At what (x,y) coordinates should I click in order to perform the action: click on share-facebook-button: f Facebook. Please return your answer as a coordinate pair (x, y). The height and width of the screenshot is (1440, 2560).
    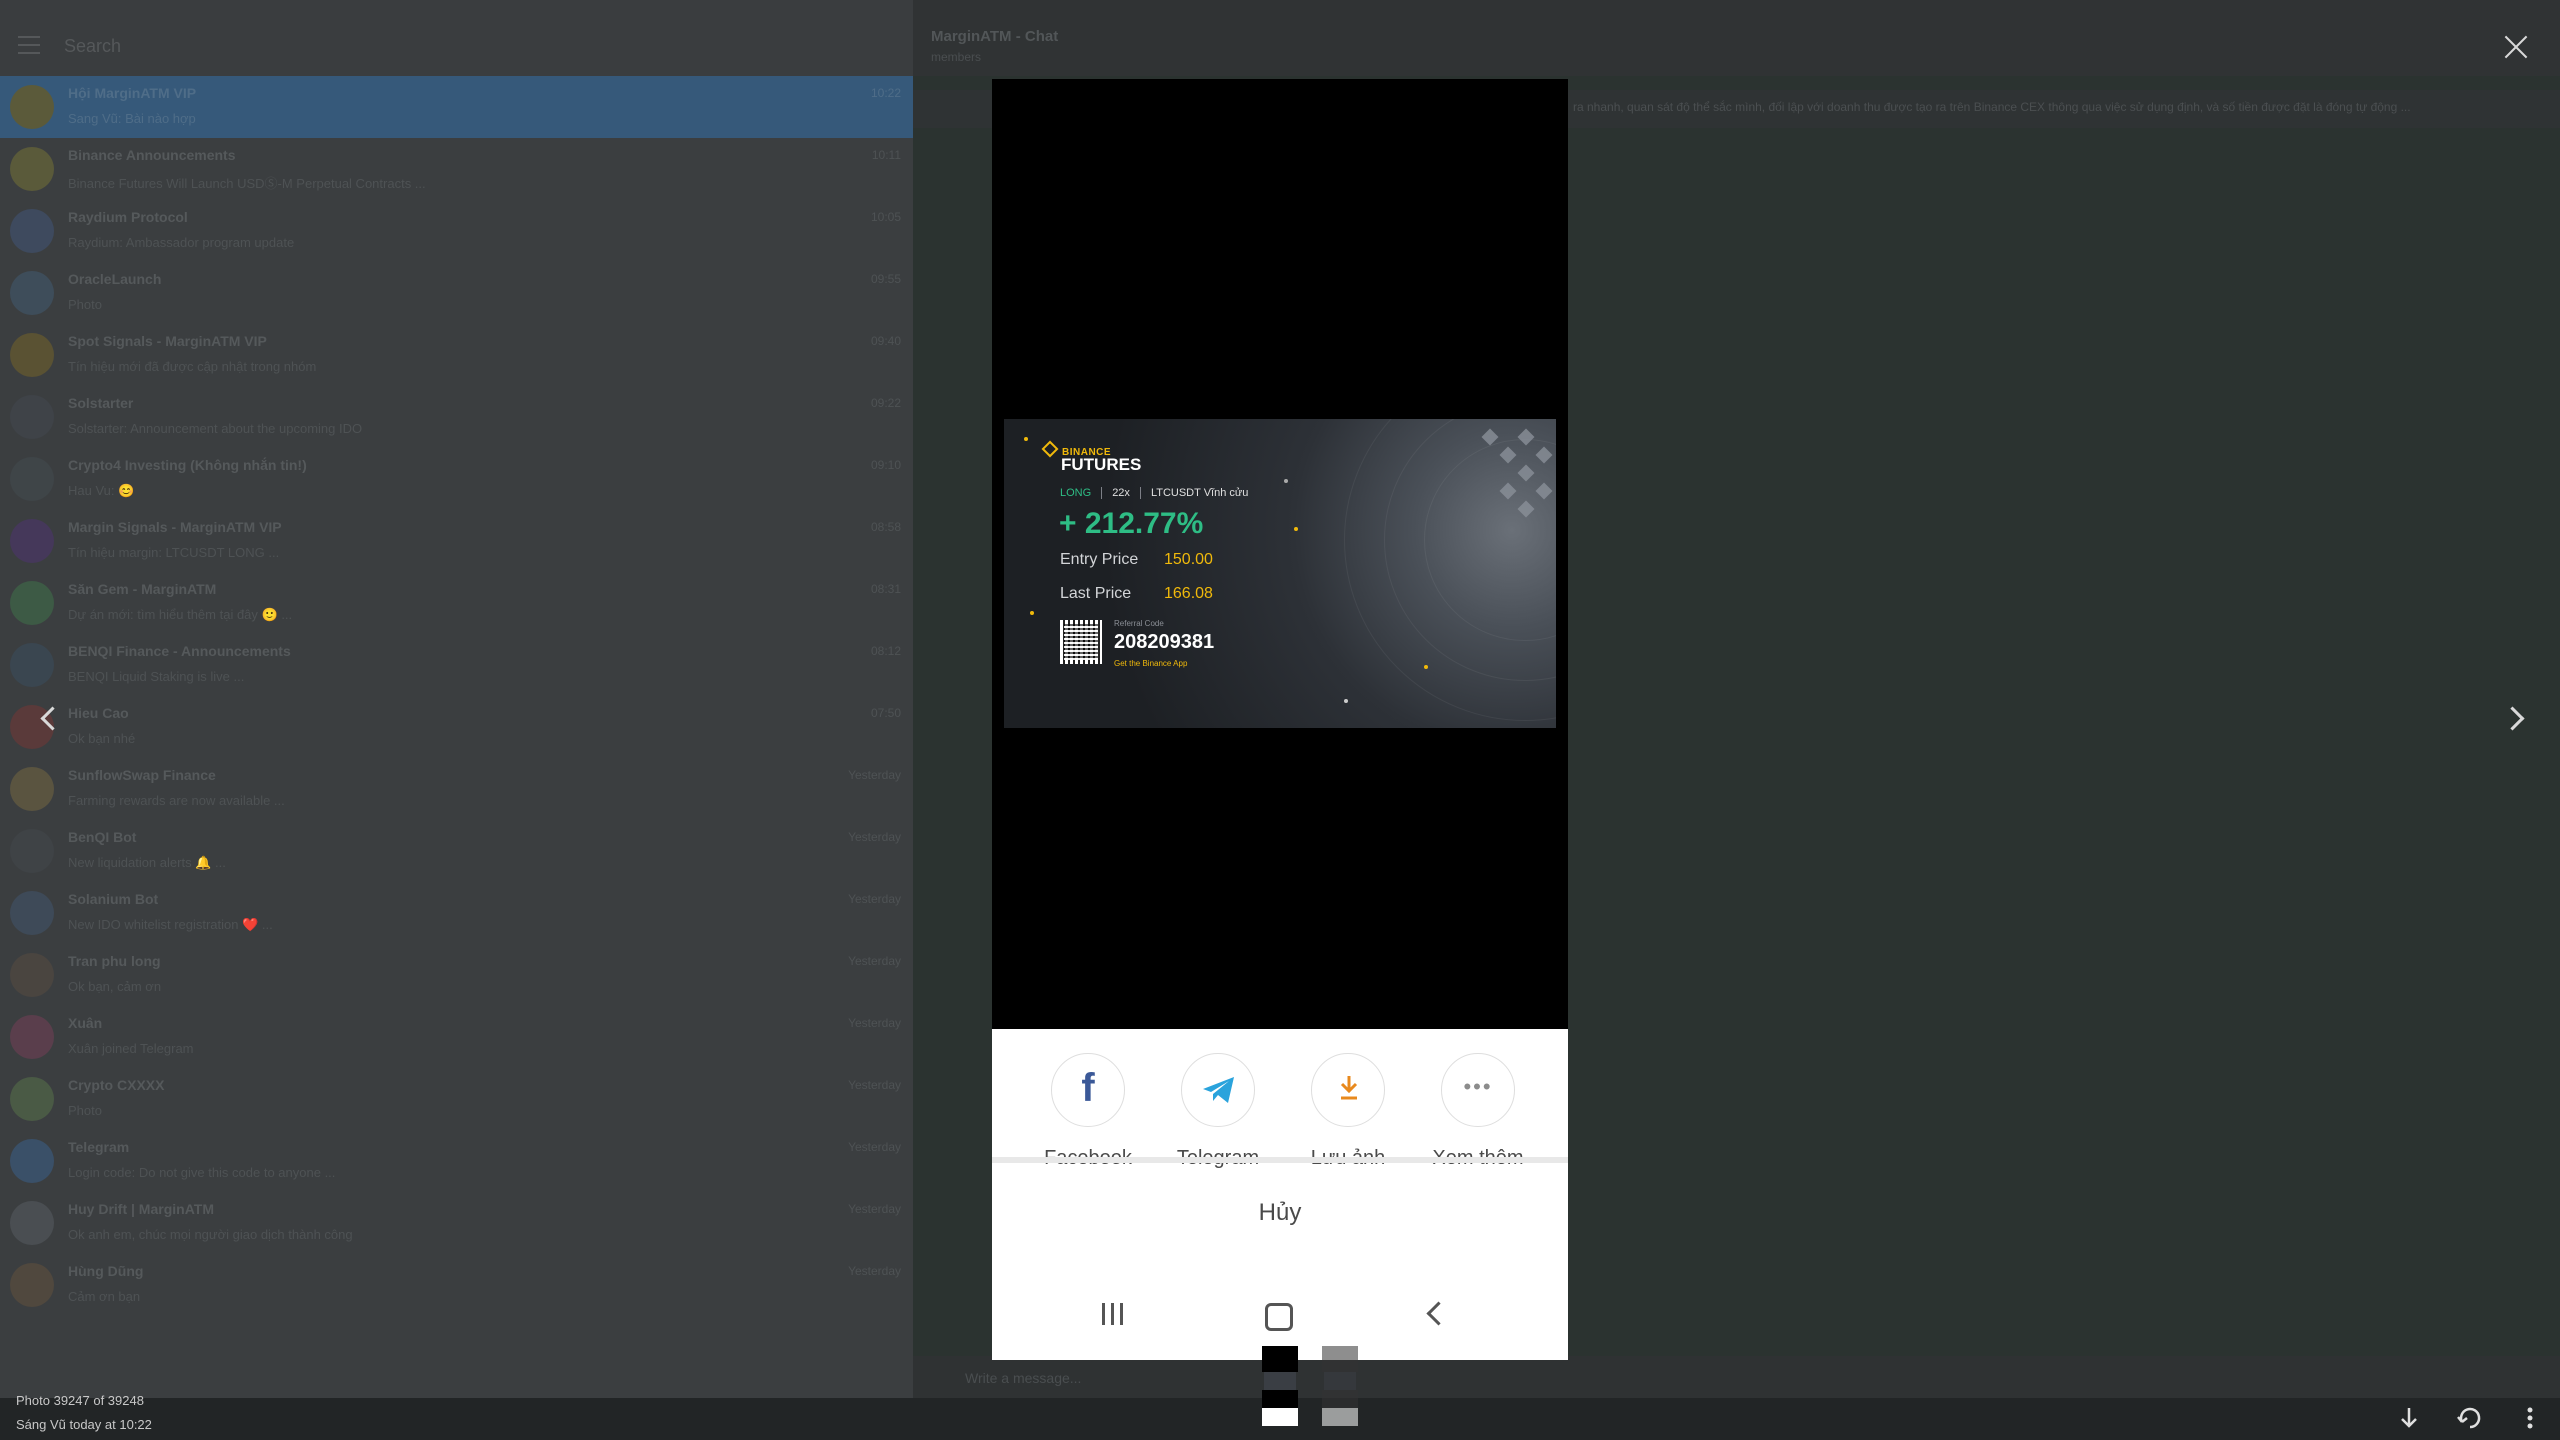
    Looking at the image, I should click on (1088, 1111).